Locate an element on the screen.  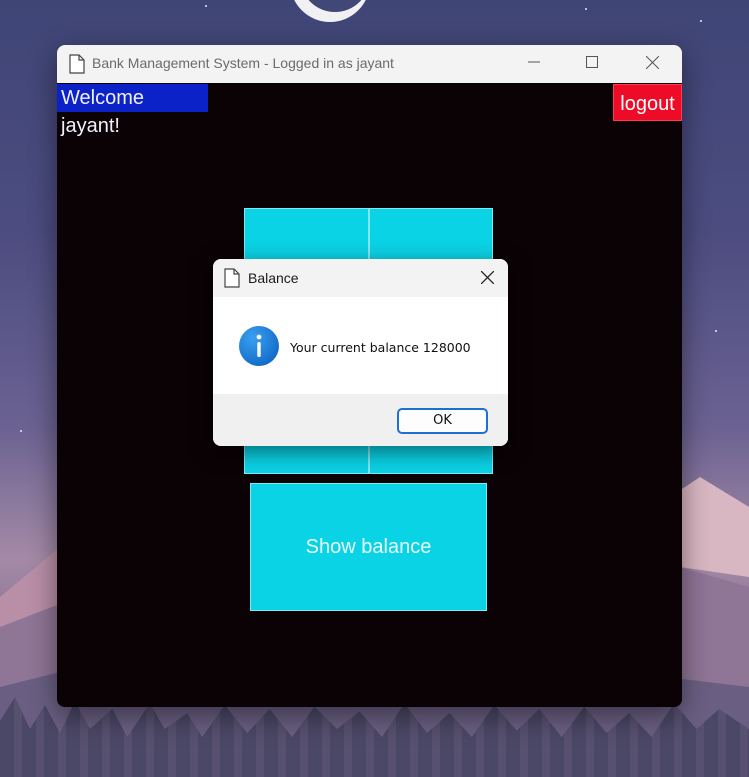
minimize-icon is located at coordinates (534, 64).